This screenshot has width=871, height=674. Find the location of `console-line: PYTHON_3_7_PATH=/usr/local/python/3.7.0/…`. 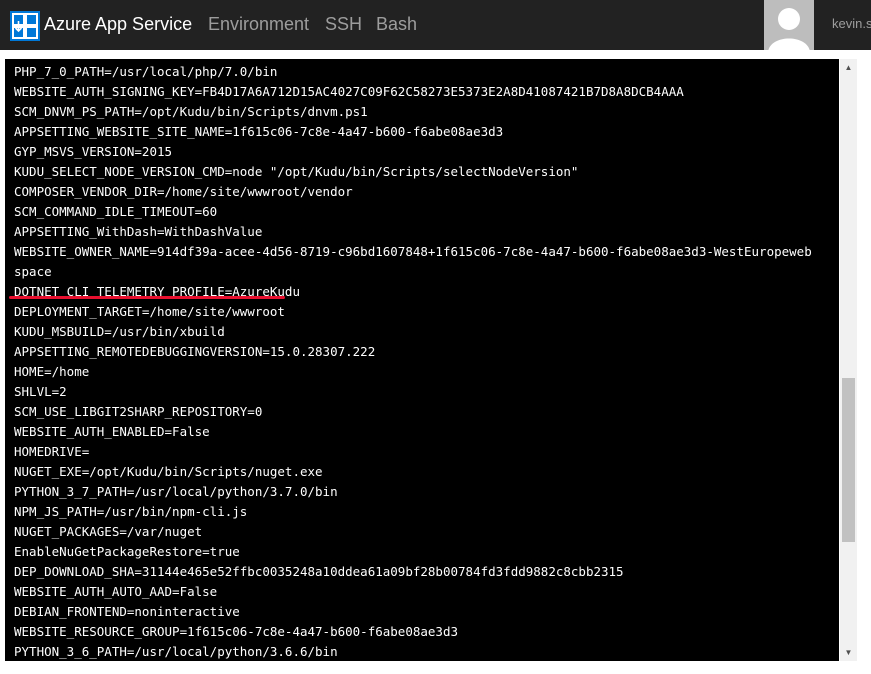

console-line: PYTHON_3_7_PATH=/usr/local/python/3.7.0/… is located at coordinates (176, 491).